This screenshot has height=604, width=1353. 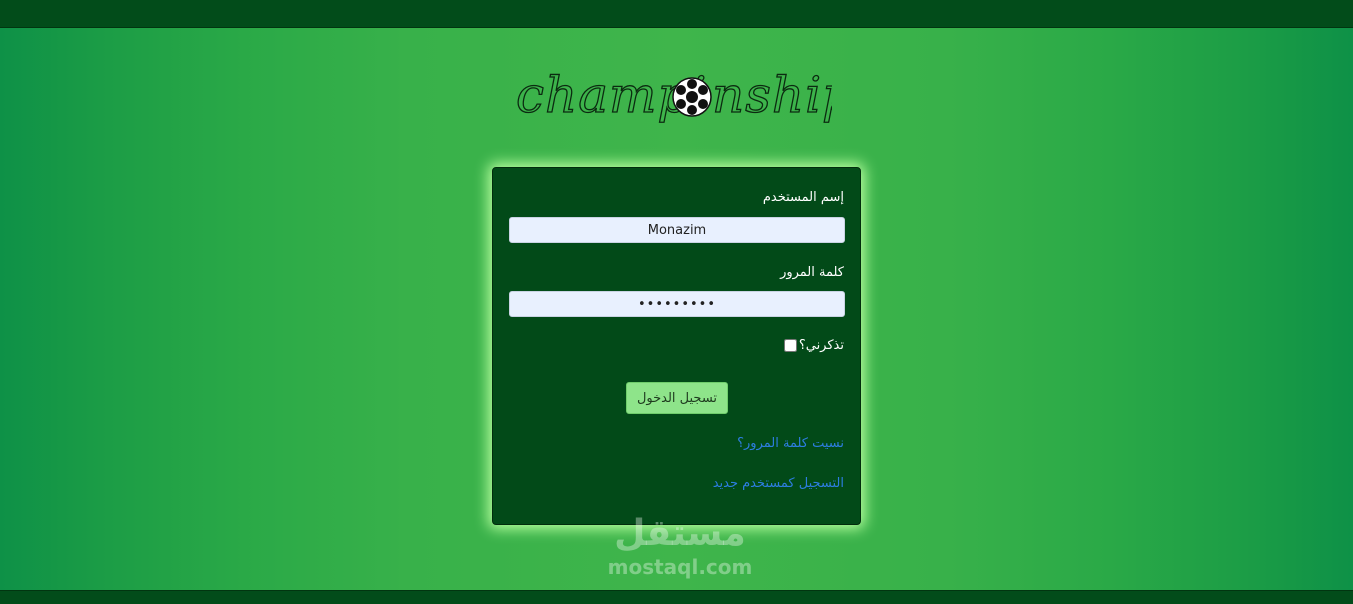 I want to click on championship-logo: champi nship, so click(x=683, y=99).